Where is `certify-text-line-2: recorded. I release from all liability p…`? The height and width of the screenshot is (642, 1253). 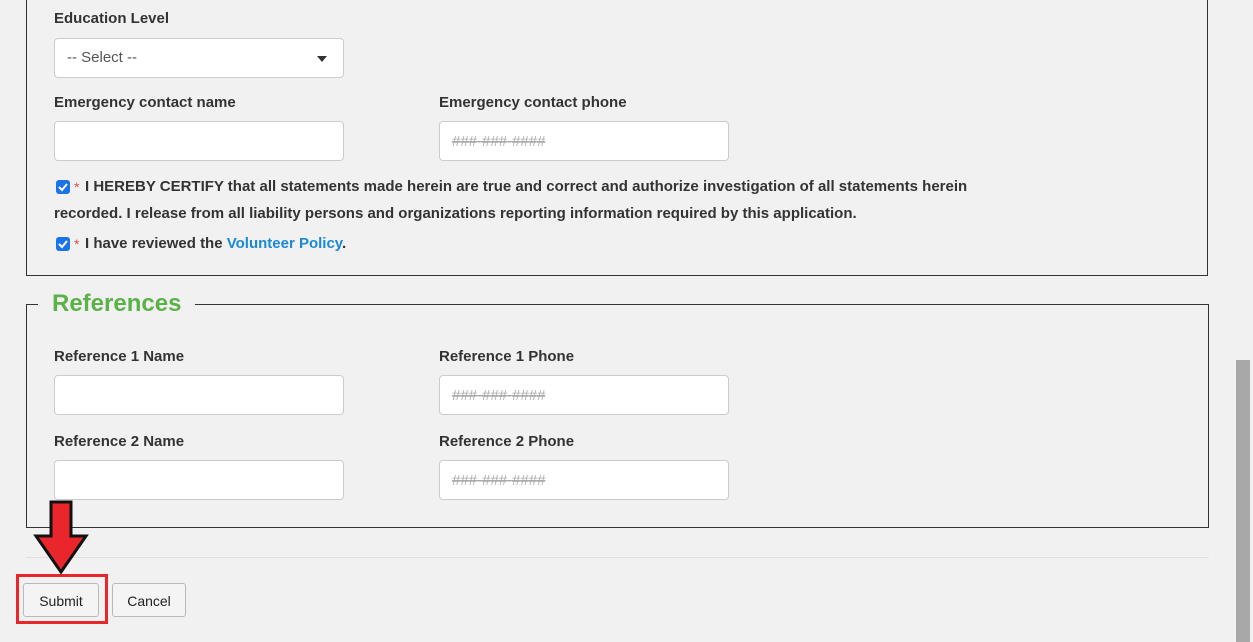
certify-text-line-2: recorded. I release from all liability p… is located at coordinates (455, 213).